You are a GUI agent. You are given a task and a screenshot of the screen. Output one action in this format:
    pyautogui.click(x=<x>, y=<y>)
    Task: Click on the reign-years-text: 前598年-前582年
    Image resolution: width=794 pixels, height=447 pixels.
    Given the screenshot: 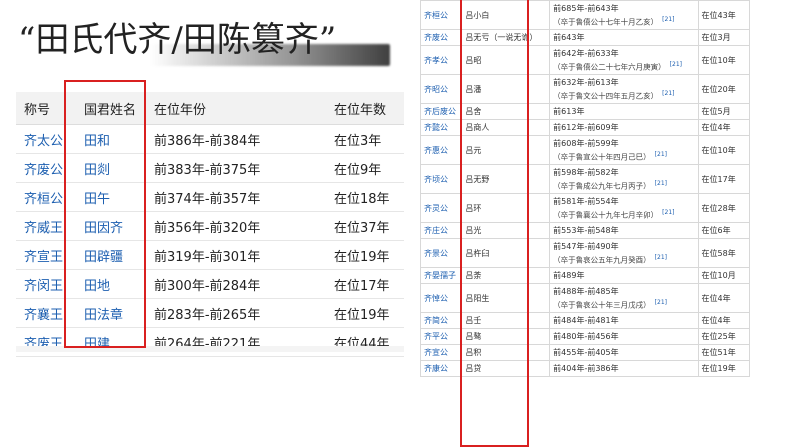 What is the action you would take?
    pyautogui.click(x=586, y=172)
    